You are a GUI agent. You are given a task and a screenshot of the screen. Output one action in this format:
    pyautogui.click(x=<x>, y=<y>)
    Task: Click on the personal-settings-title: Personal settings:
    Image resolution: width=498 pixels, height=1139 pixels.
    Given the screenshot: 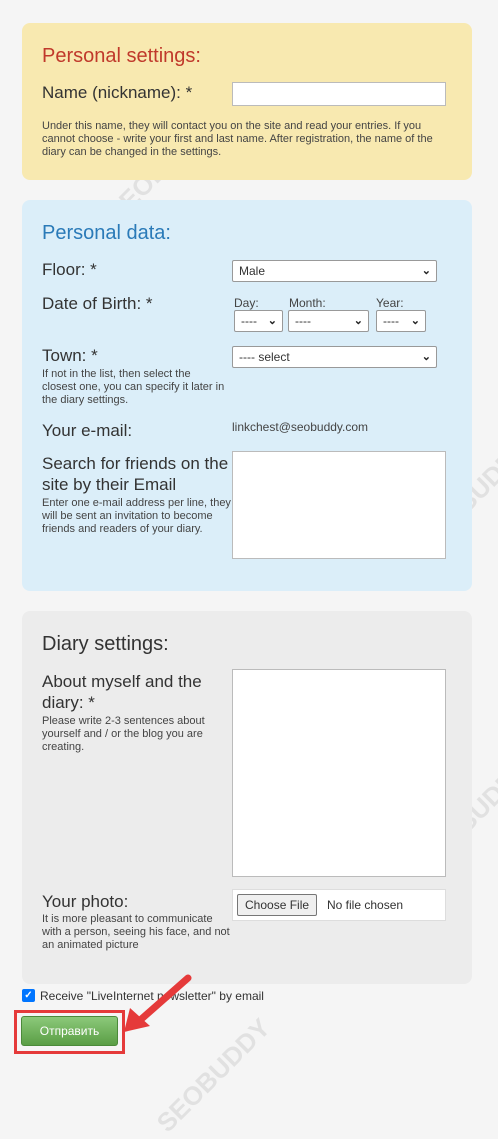 What is the action you would take?
    pyautogui.click(x=121, y=56)
    